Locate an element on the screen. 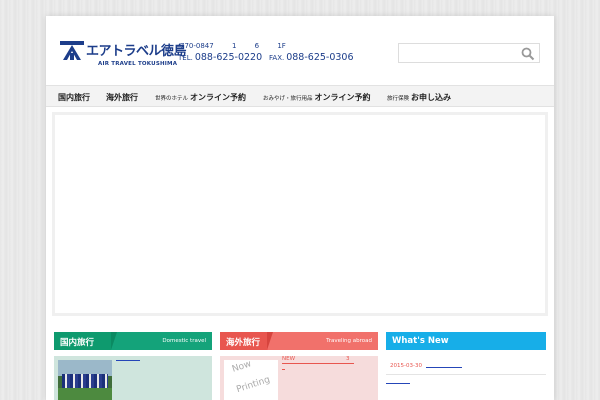 Image resolution: width=600 pixels, height=400 pixels. abroad-subtitle: Traveling abroad is located at coordinates (349, 341).